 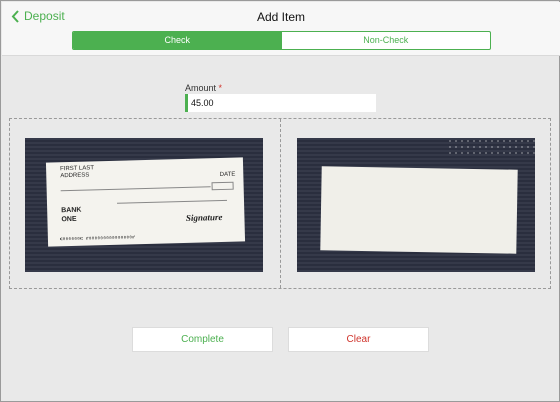 I want to click on amount-input, so click(x=280, y=103).